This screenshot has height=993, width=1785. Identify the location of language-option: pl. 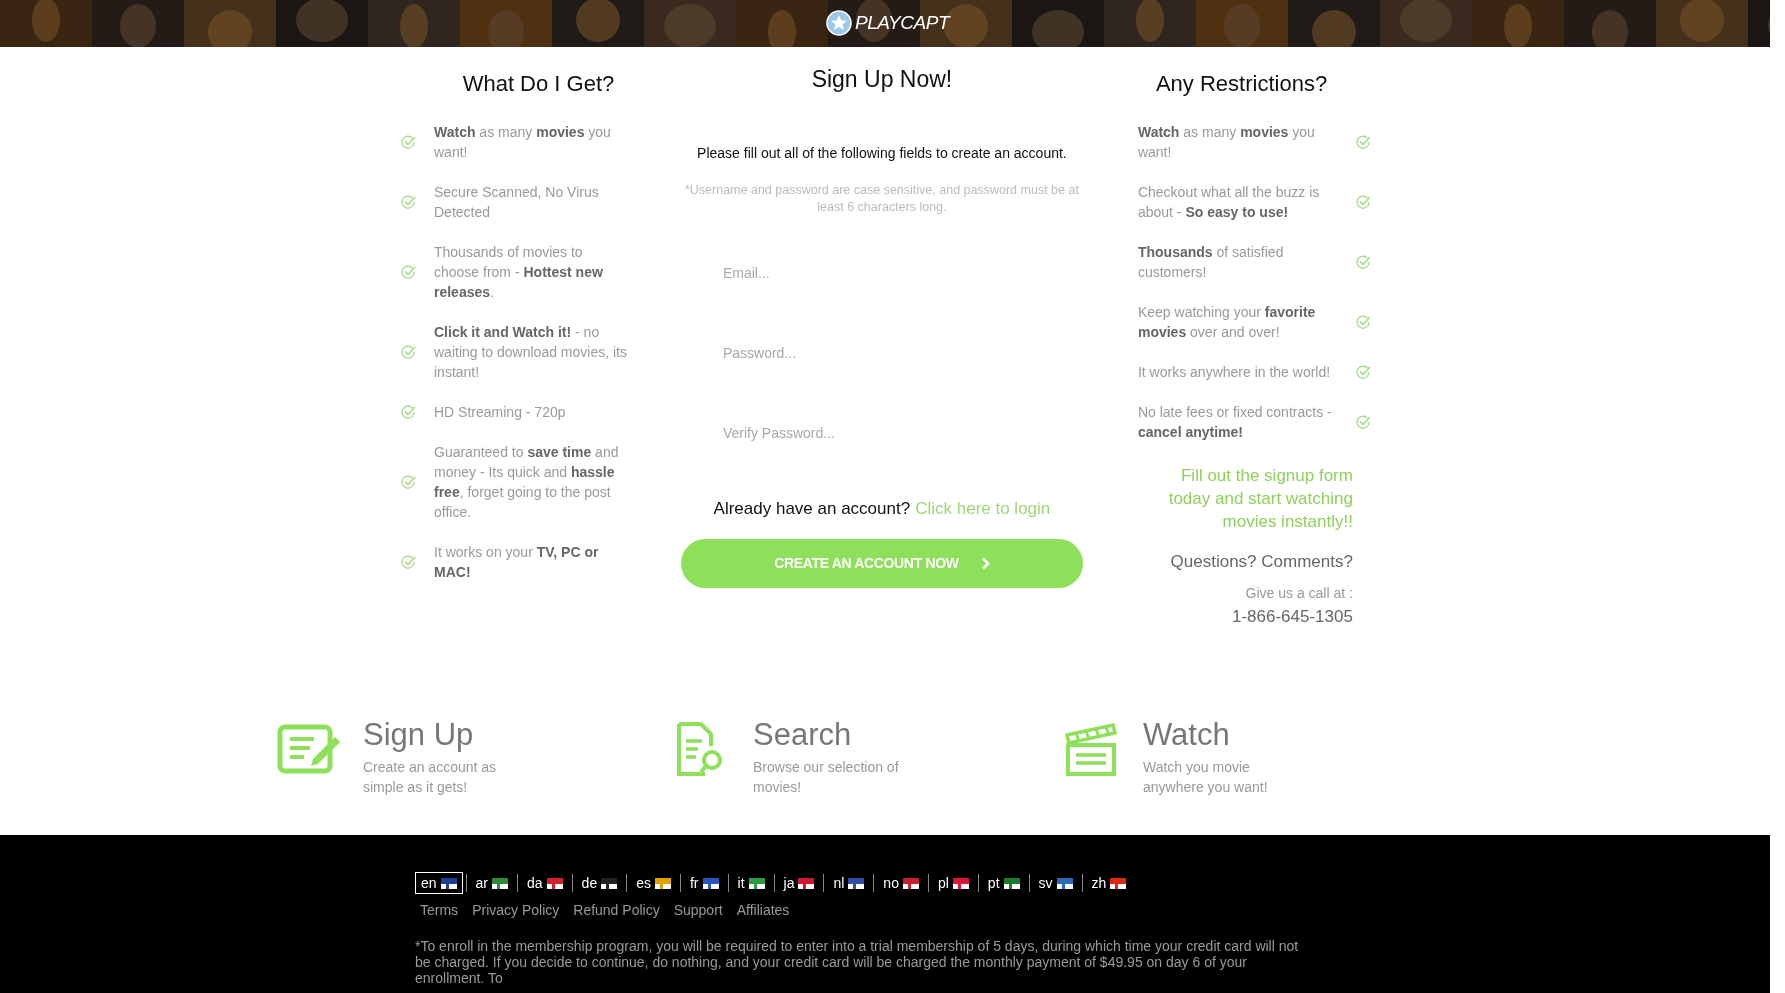
(953, 883).